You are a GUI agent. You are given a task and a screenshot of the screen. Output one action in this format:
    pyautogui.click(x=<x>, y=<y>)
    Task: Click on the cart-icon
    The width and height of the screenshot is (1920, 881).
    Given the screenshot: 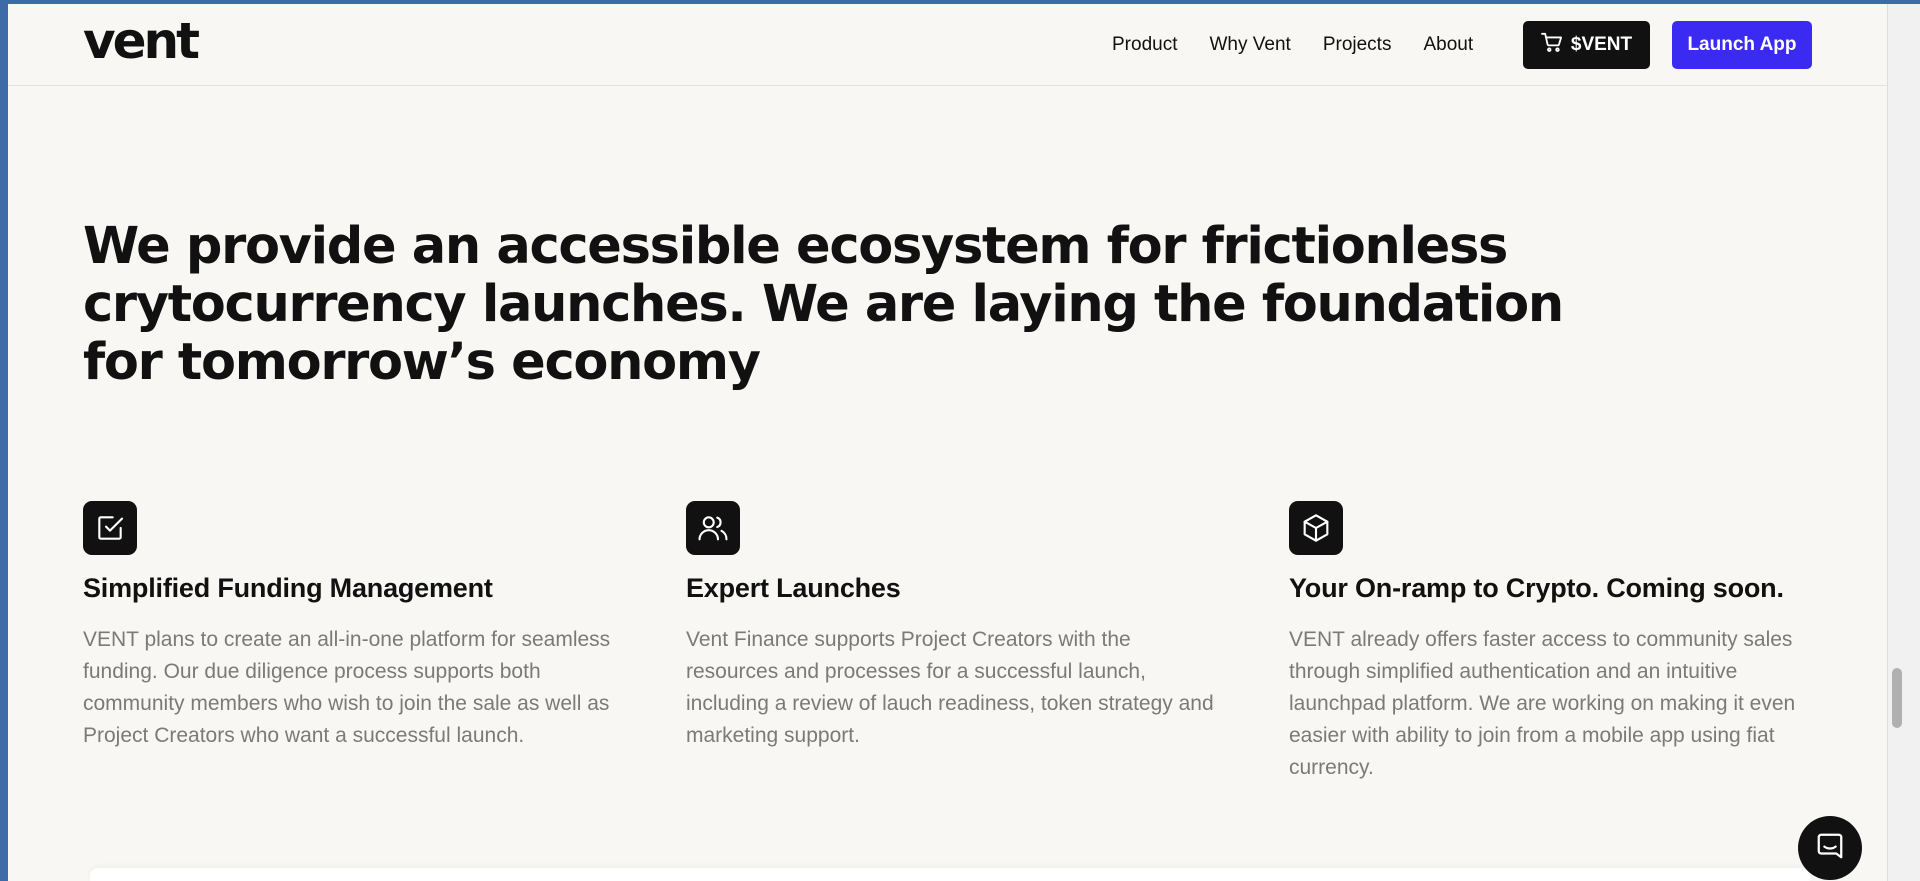 What is the action you would take?
    pyautogui.click(x=1551, y=45)
    